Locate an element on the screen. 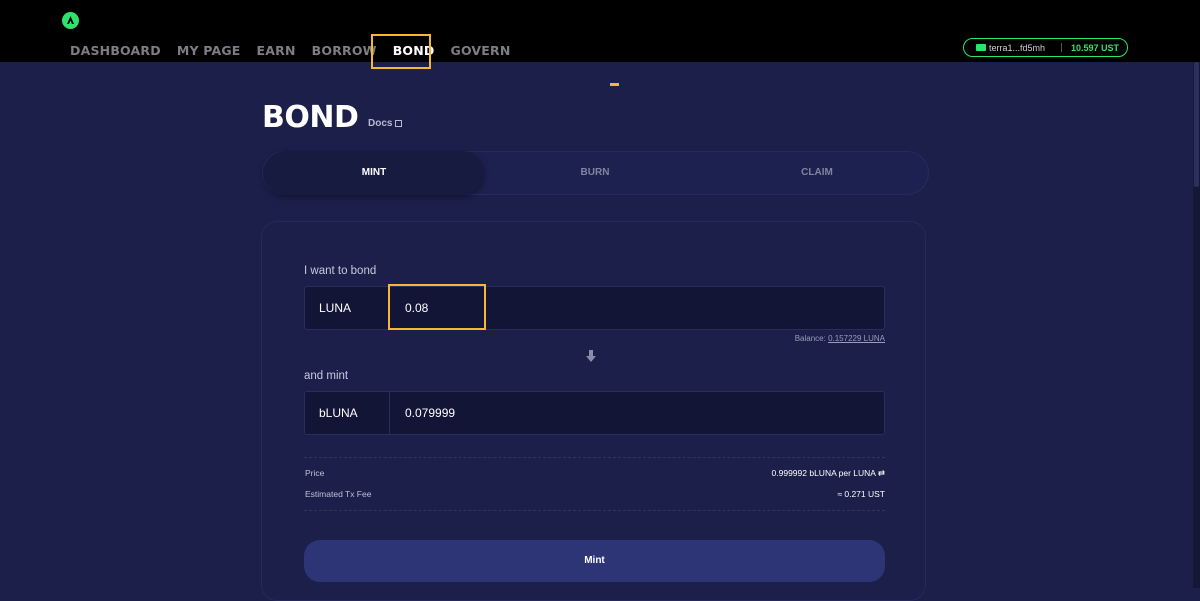  balance-info: Balance: 0.157229 LUNA is located at coordinates (840, 338).